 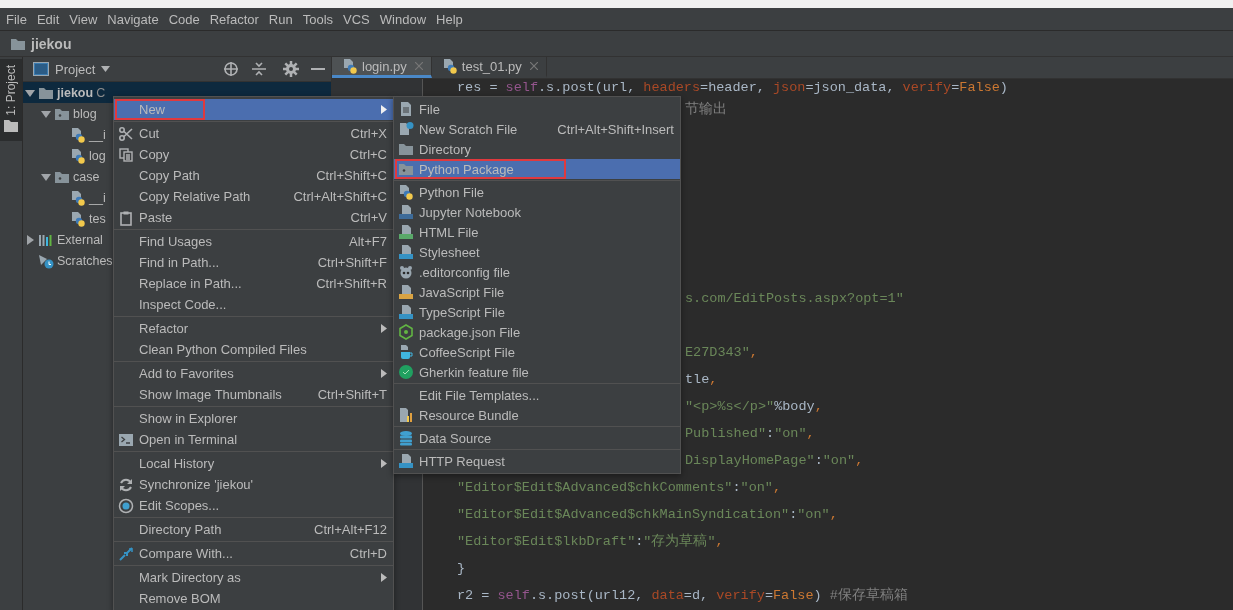 I want to click on code-line: Published":"on",, so click(x=750, y=433).